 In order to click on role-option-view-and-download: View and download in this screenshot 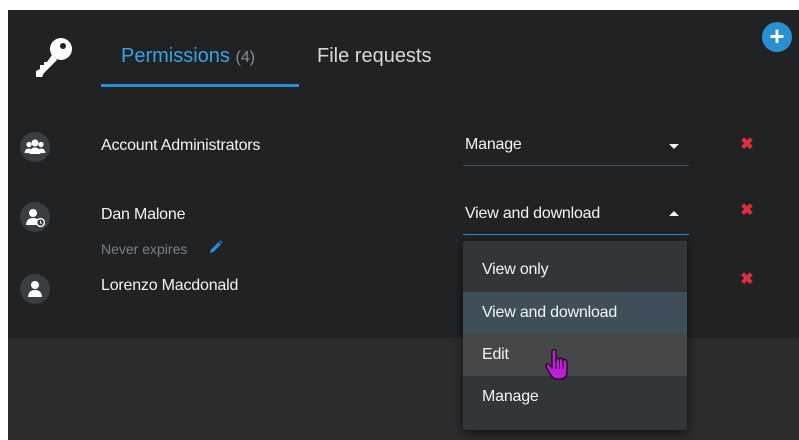, I will do `click(575, 313)`.